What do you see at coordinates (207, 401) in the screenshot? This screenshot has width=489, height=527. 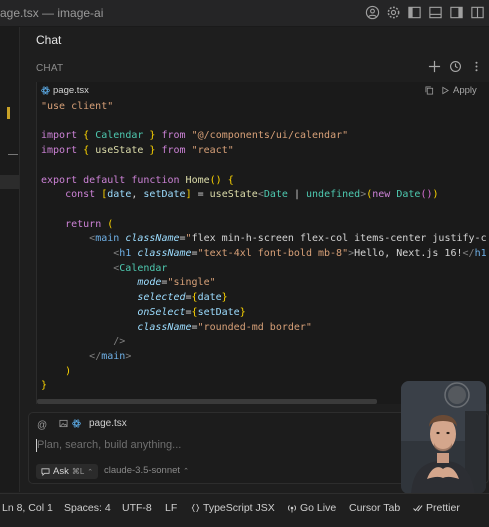 I see `code-horizontal-scrollbar` at bounding box center [207, 401].